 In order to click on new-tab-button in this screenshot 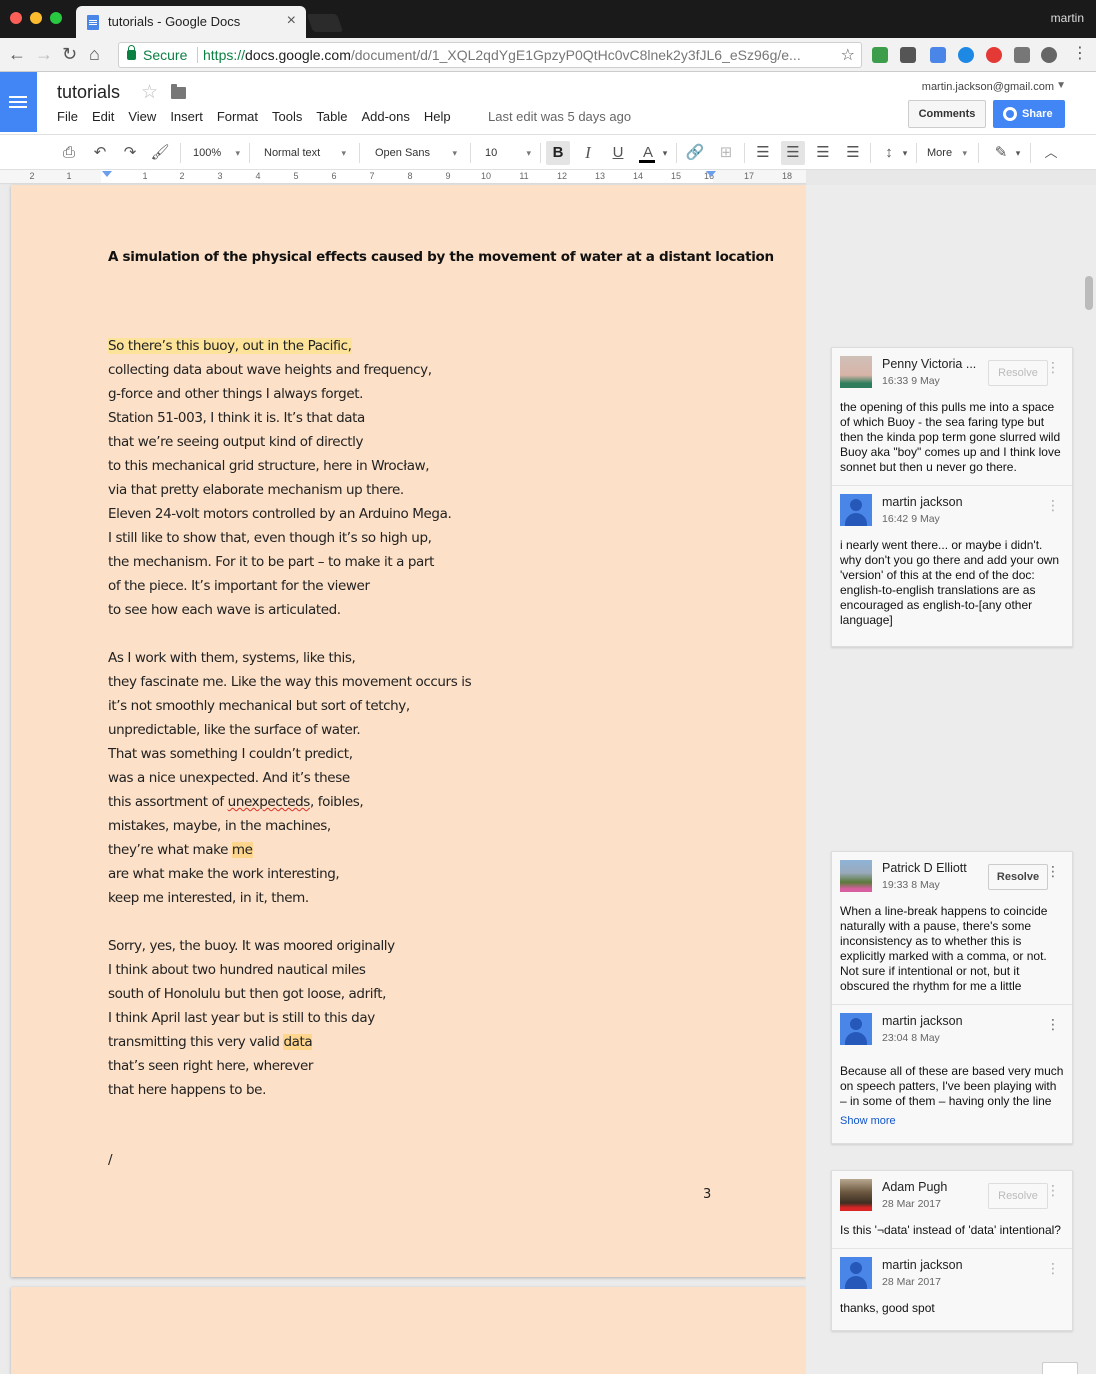, I will do `click(325, 23)`.